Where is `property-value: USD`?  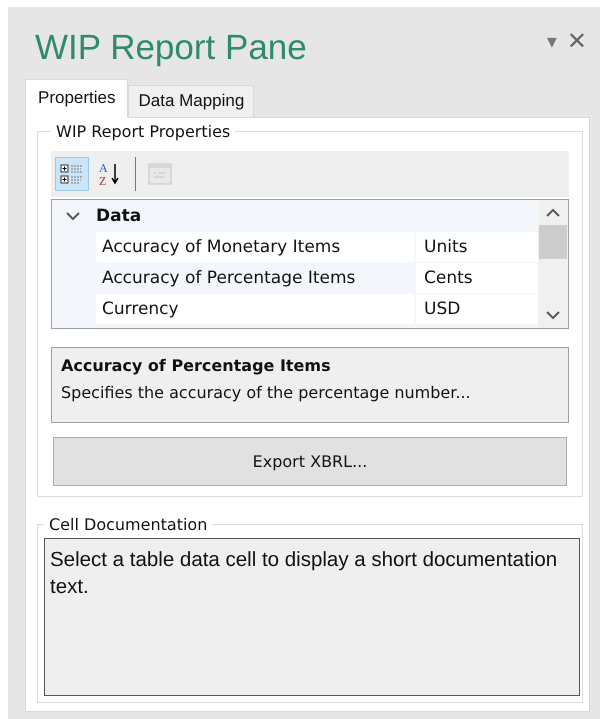
property-value: USD is located at coordinates (477, 309).